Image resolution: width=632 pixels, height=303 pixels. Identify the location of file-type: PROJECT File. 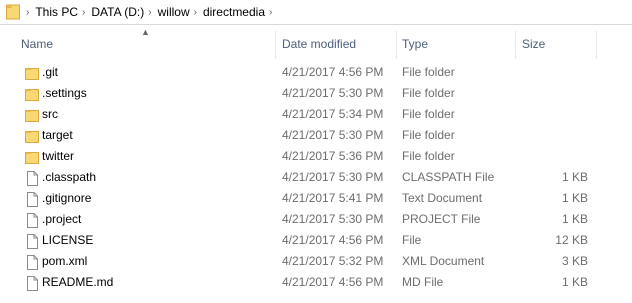
(441, 219).